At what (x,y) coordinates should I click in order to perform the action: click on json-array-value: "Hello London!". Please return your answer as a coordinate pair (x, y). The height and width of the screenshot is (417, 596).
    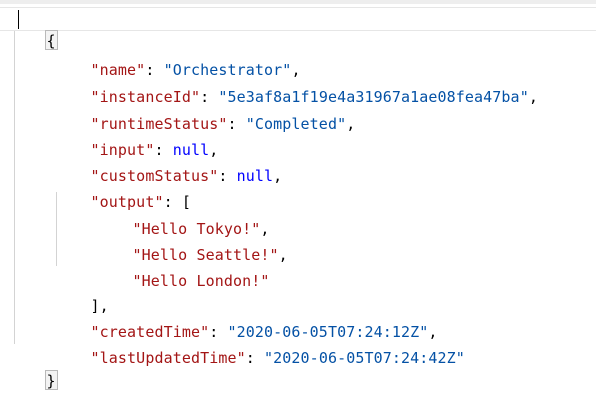
    Looking at the image, I should click on (201, 281).